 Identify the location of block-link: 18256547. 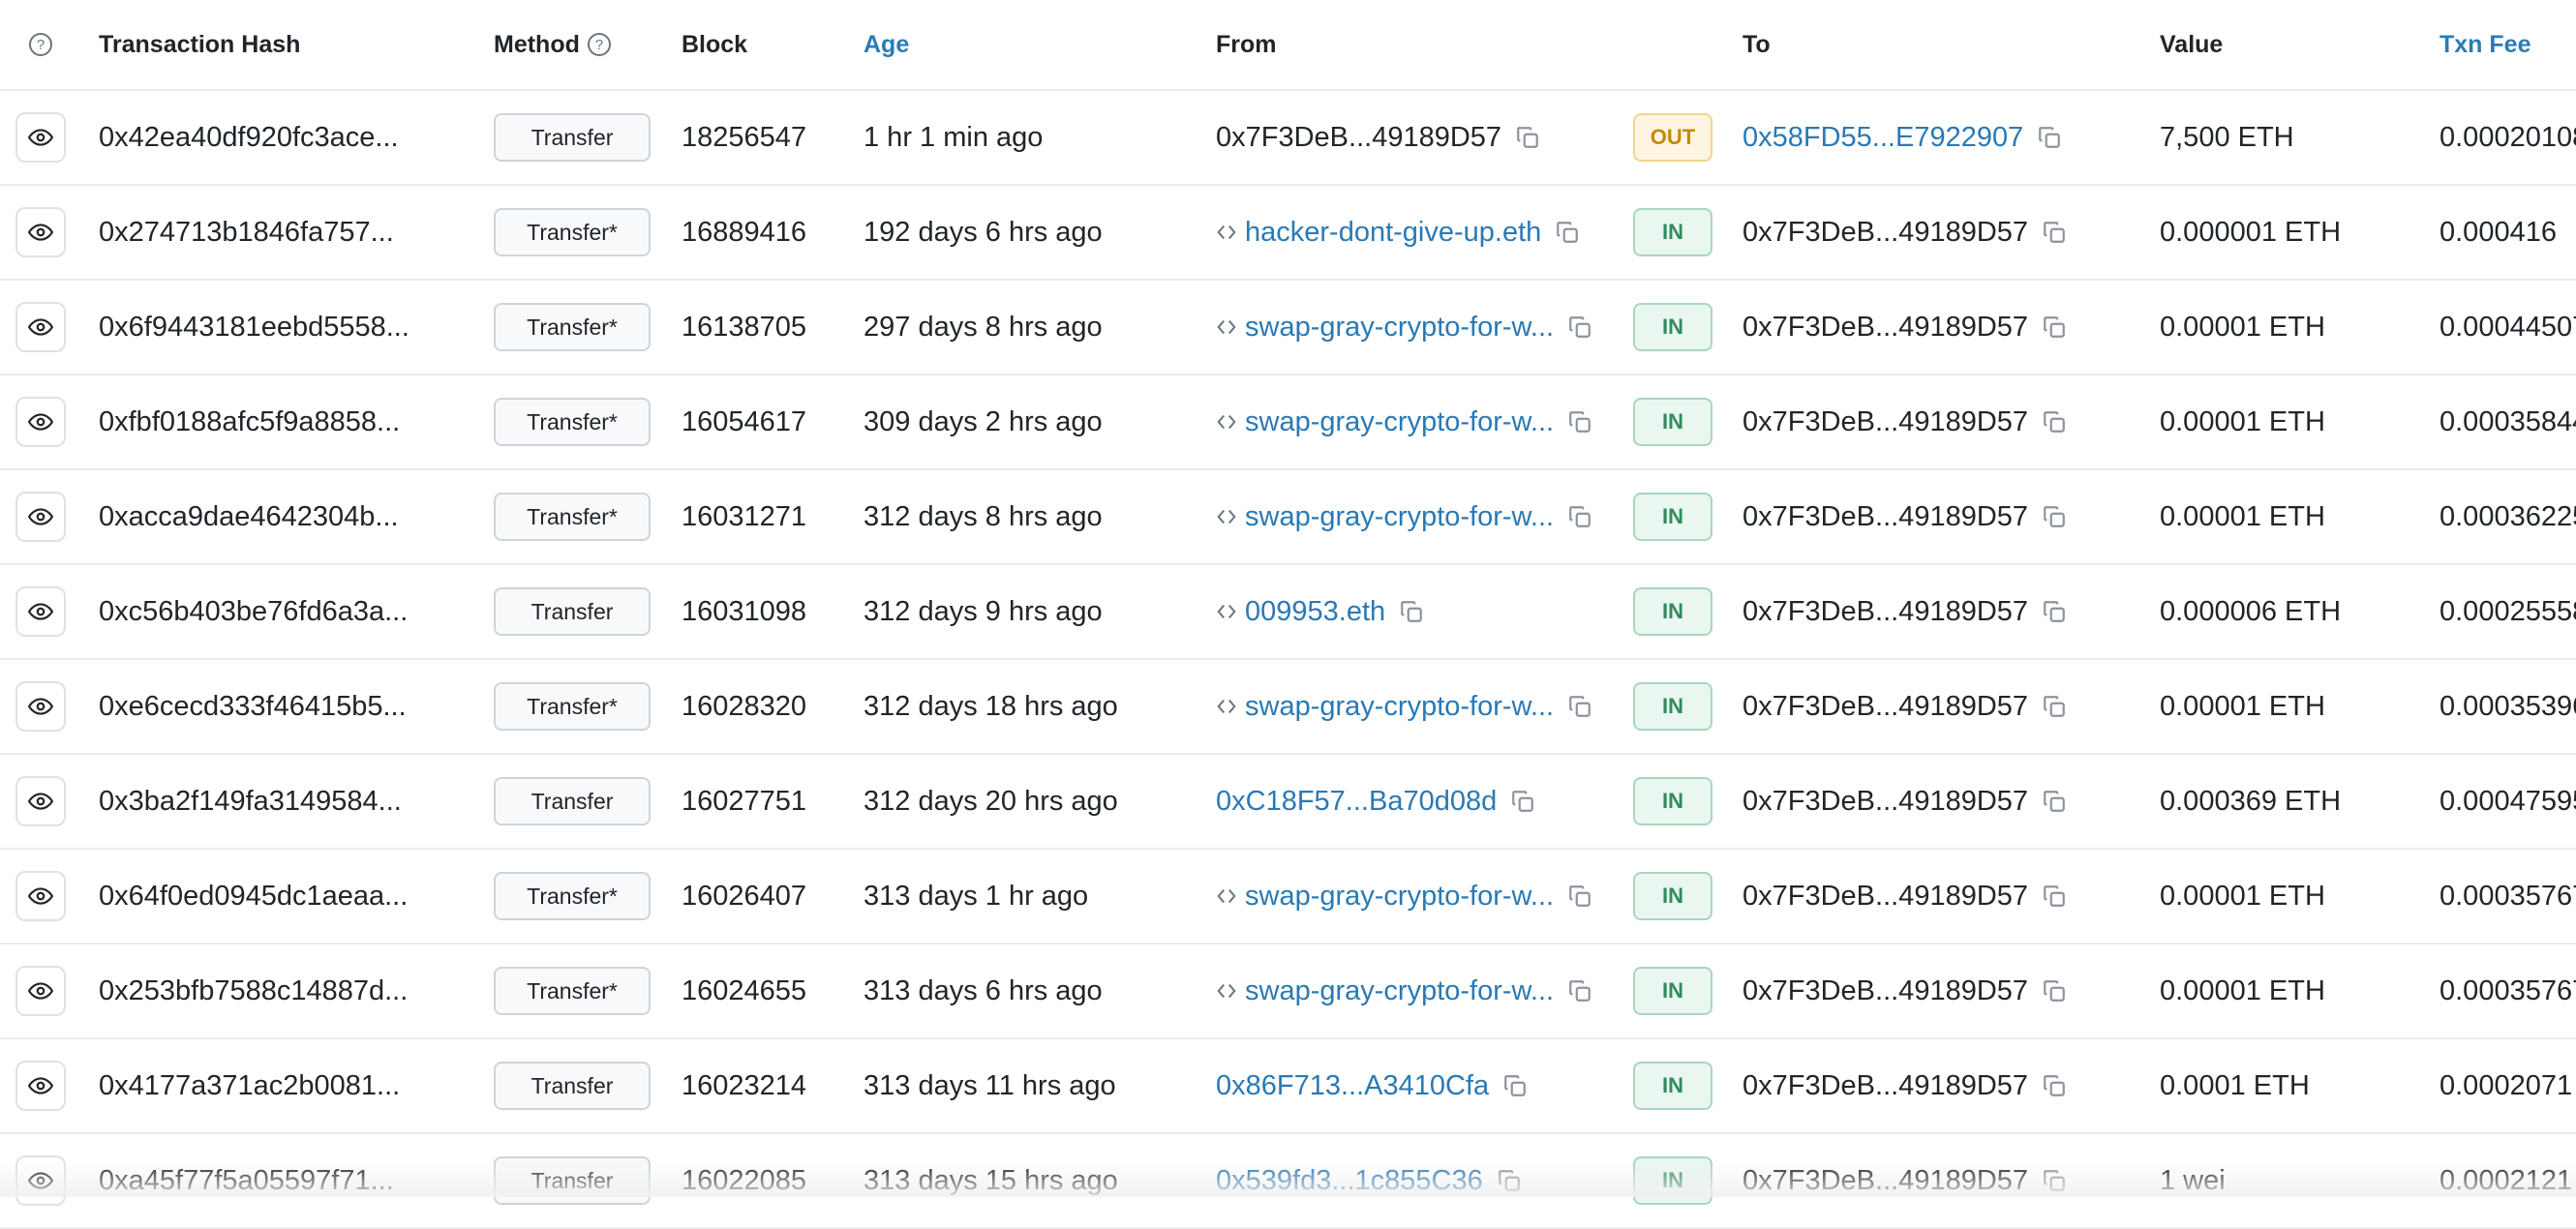
(744, 137).